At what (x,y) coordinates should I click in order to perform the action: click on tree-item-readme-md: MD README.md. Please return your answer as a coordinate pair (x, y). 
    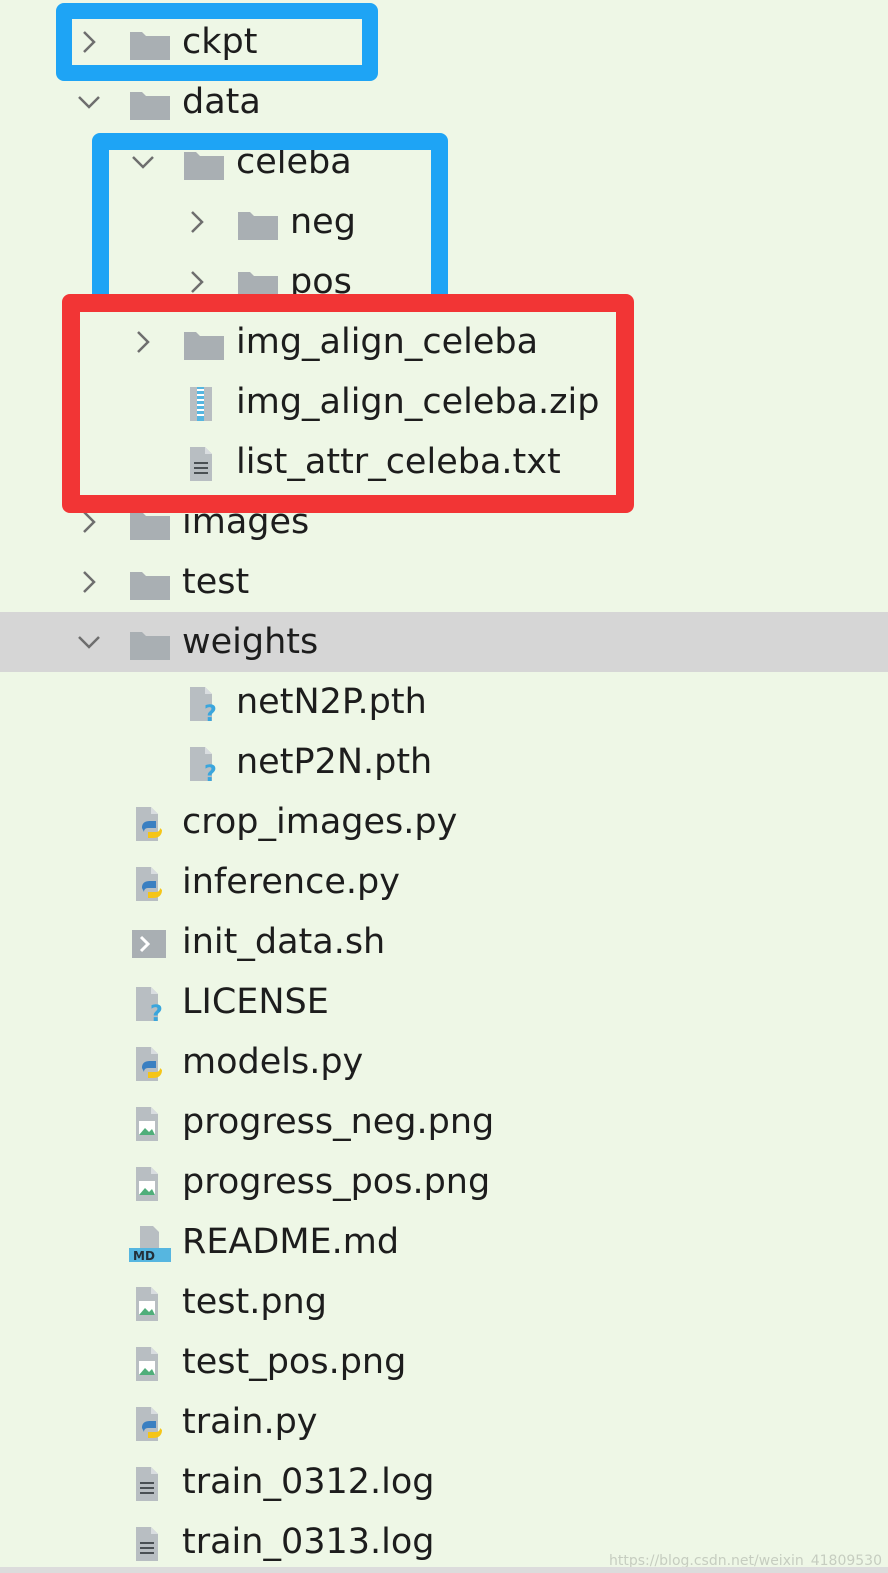
    Looking at the image, I should click on (444, 1242).